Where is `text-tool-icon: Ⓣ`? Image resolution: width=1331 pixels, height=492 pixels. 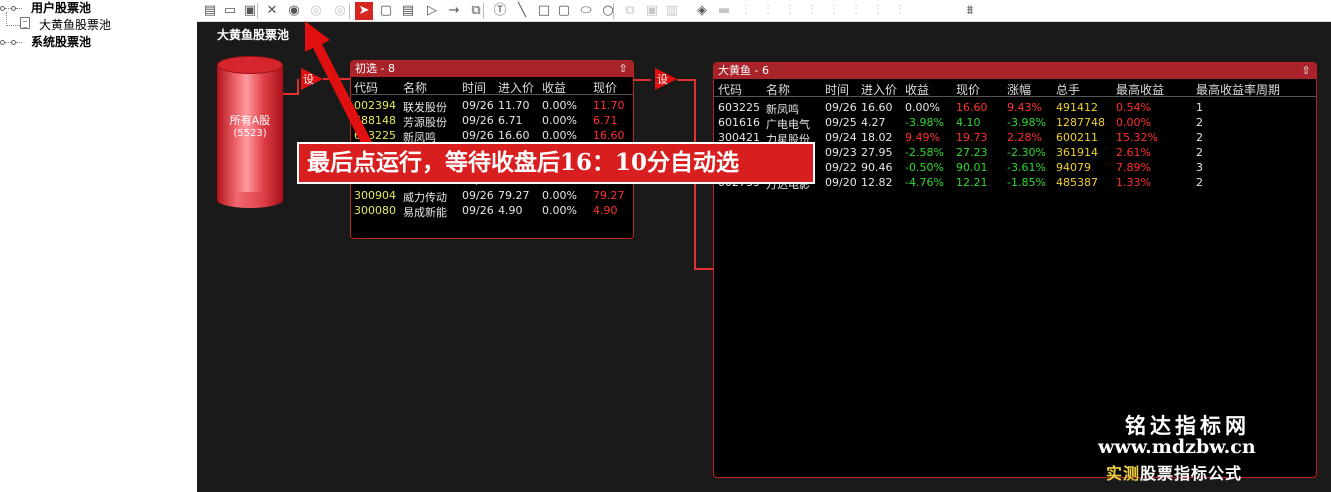 text-tool-icon: Ⓣ is located at coordinates (500, 11).